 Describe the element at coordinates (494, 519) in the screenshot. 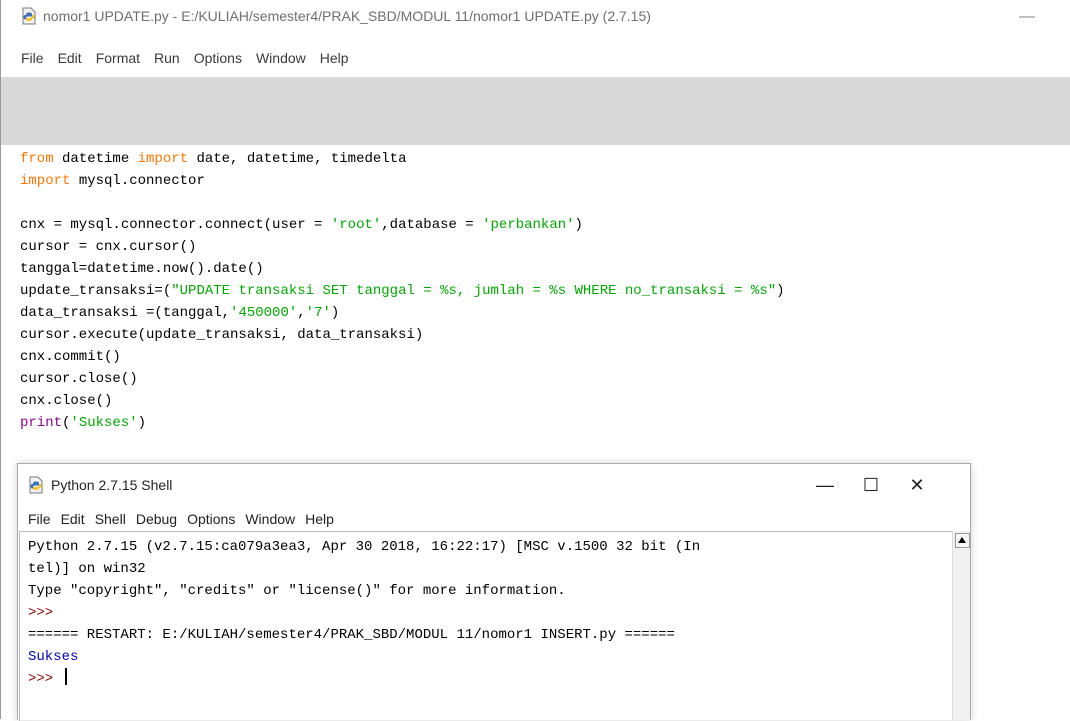

I see `shell-menubar: File Edit Shell Debug Options Window Help` at that location.